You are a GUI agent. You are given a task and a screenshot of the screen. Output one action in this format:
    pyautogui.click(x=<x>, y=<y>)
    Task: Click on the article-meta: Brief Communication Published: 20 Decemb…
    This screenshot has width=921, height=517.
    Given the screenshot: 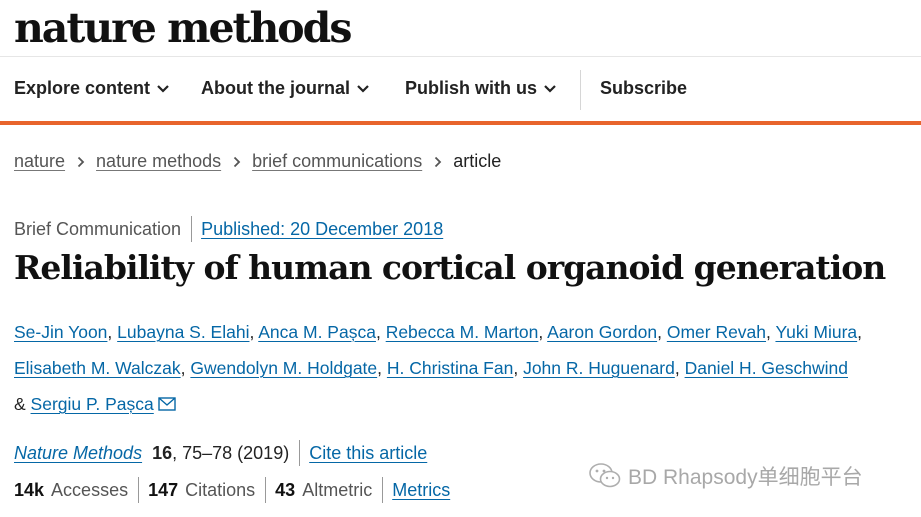 What is the action you would take?
    pyautogui.click(x=228, y=229)
    